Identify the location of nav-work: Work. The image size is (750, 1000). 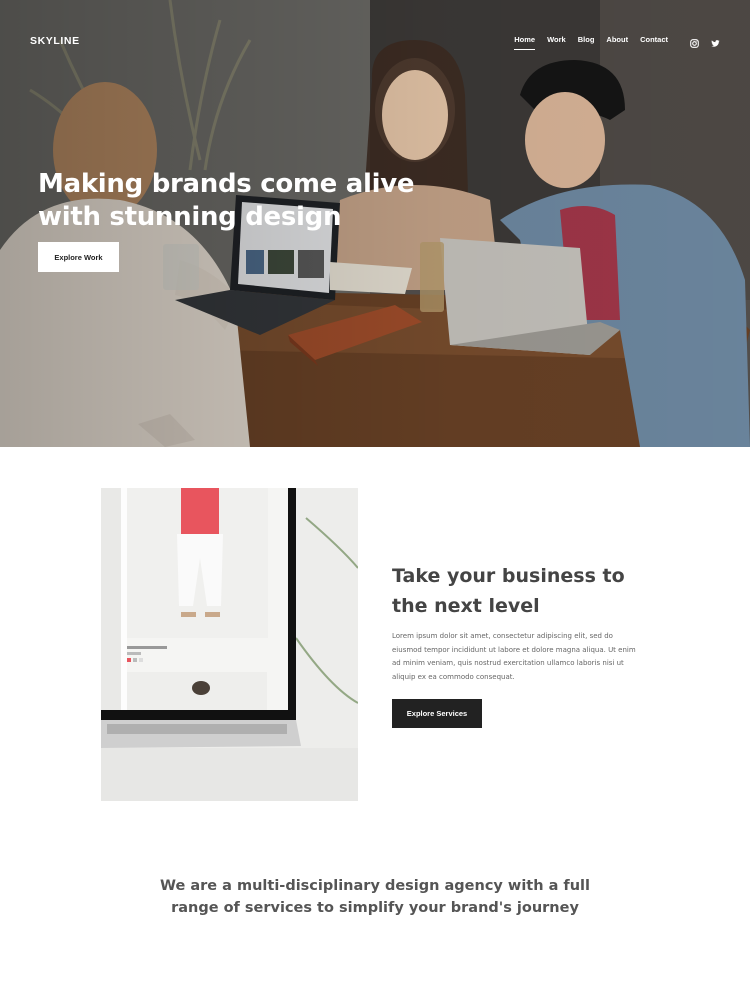
(556, 40).